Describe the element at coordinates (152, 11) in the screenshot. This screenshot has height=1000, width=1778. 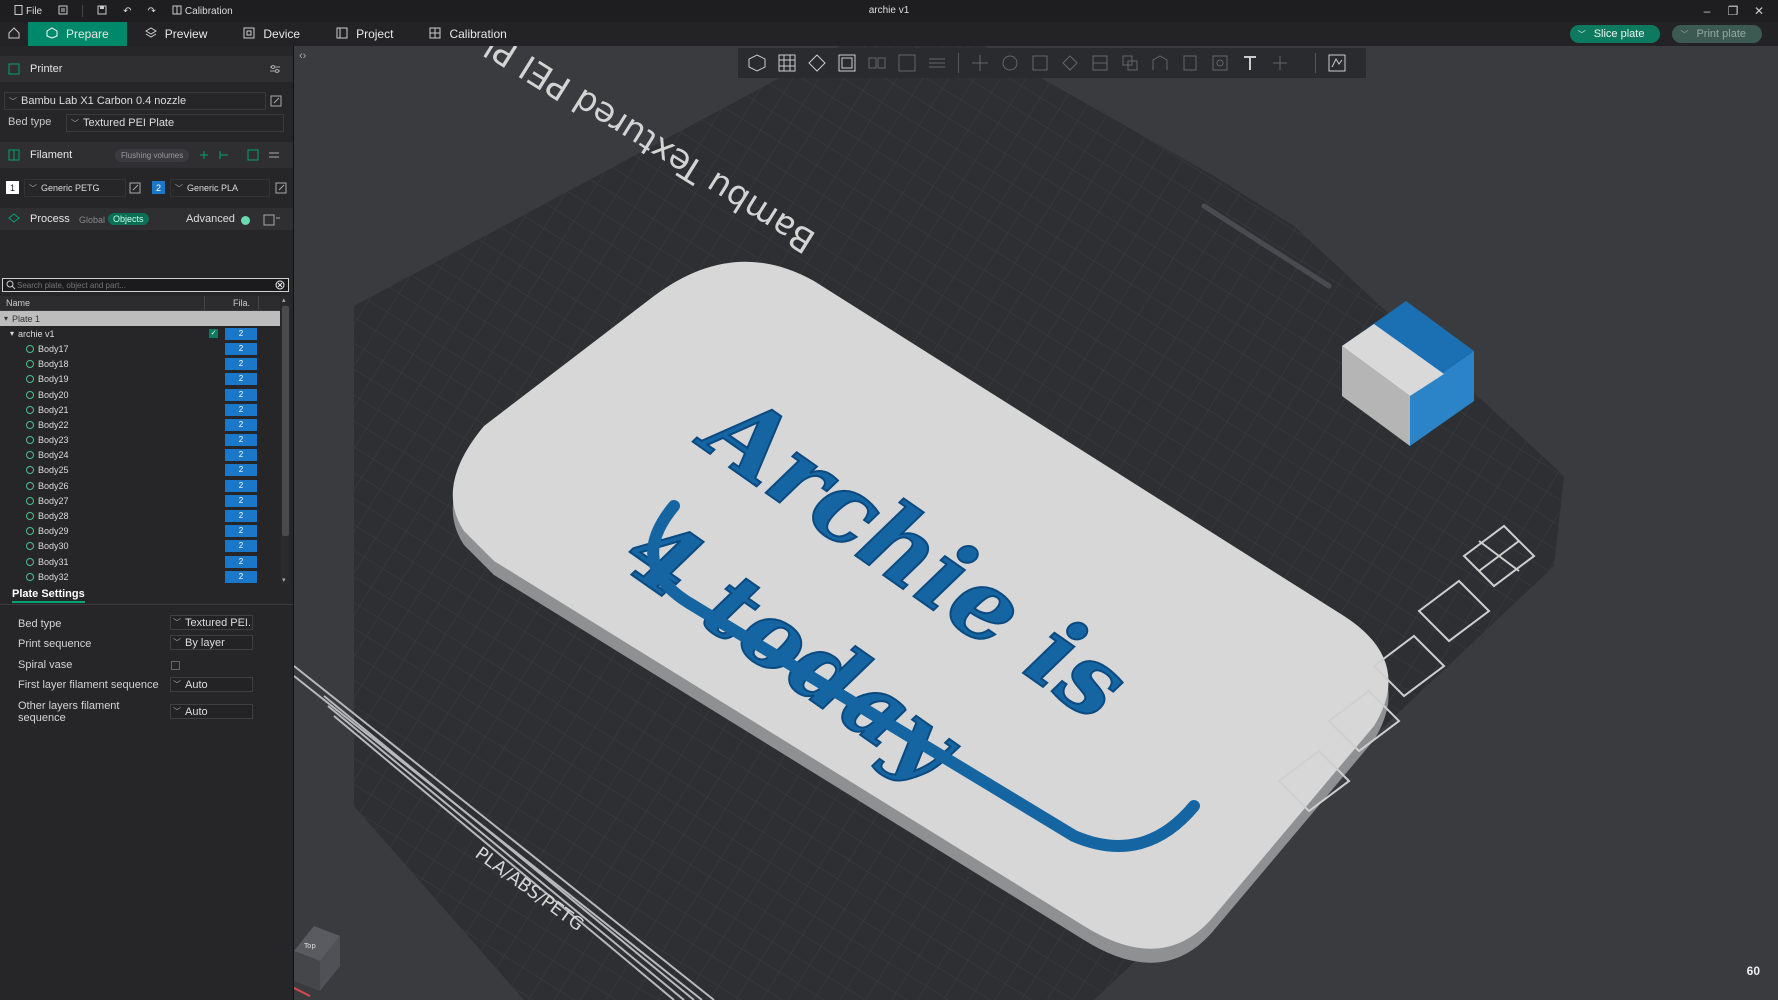
I see `redo-button: ↷` at that location.